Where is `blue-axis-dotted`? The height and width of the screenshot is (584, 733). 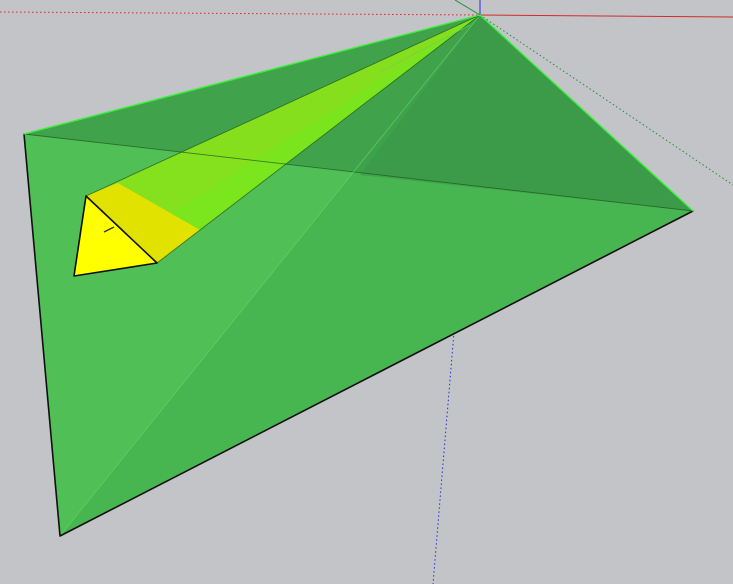
blue-axis-dotted is located at coordinates (444, 451).